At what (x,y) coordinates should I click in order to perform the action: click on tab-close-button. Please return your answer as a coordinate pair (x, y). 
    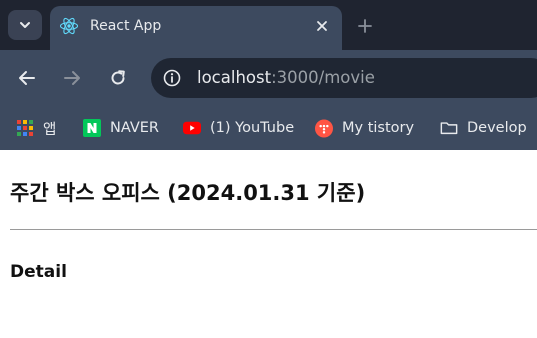
    Looking at the image, I should click on (322, 26).